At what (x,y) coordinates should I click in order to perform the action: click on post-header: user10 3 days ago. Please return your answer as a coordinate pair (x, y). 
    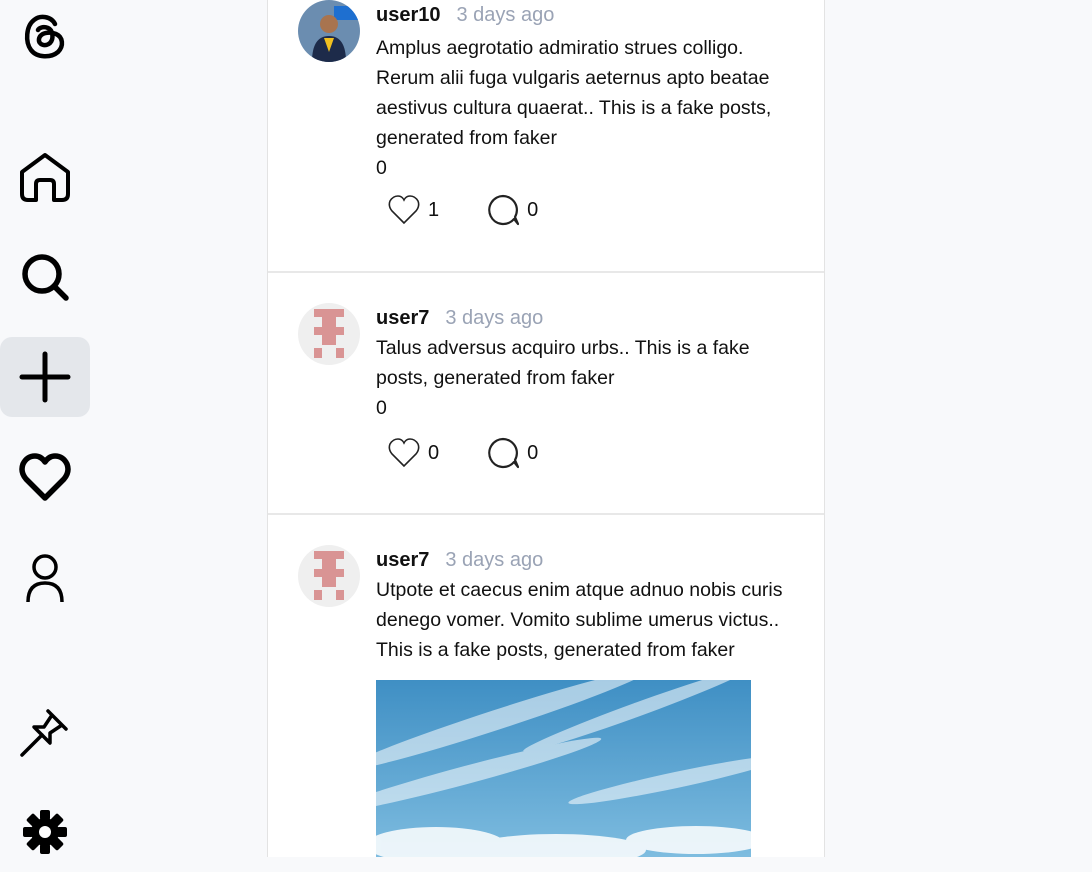
    Looking at the image, I should click on (465, 15).